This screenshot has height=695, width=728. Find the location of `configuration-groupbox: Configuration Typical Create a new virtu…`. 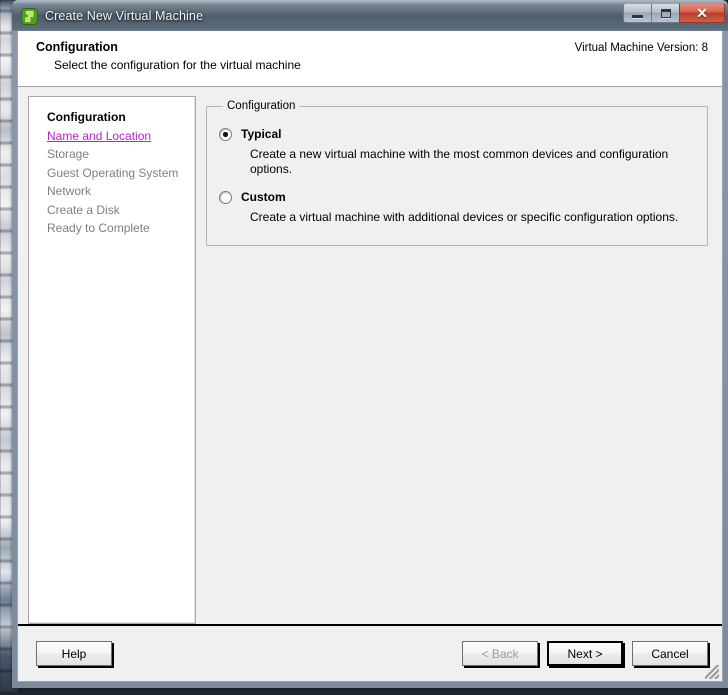

configuration-groupbox: Configuration Typical Create a new virtu… is located at coordinates (457, 173).